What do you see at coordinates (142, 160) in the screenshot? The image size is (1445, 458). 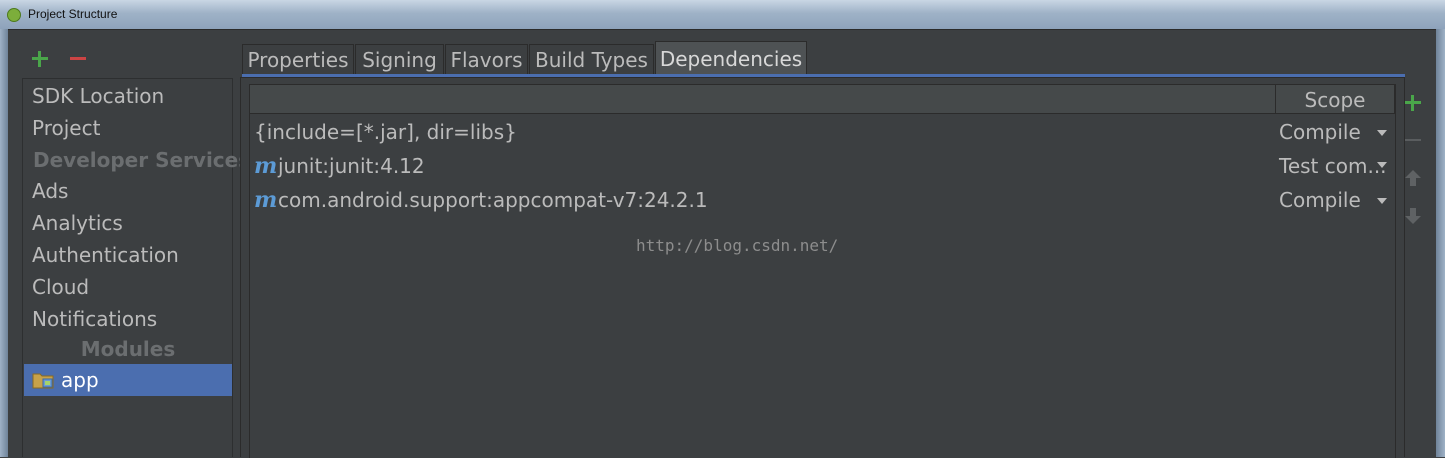 I see `sidebar-header-developer-services: Developer Services` at bounding box center [142, 160].